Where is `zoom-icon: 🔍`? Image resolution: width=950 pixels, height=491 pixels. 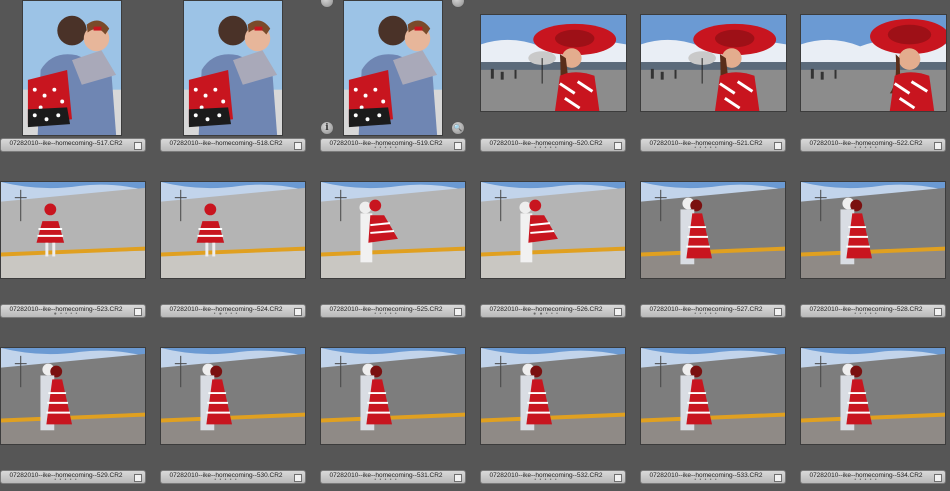 zoom-icon: 🔍 is located at coordinates (458, 128).